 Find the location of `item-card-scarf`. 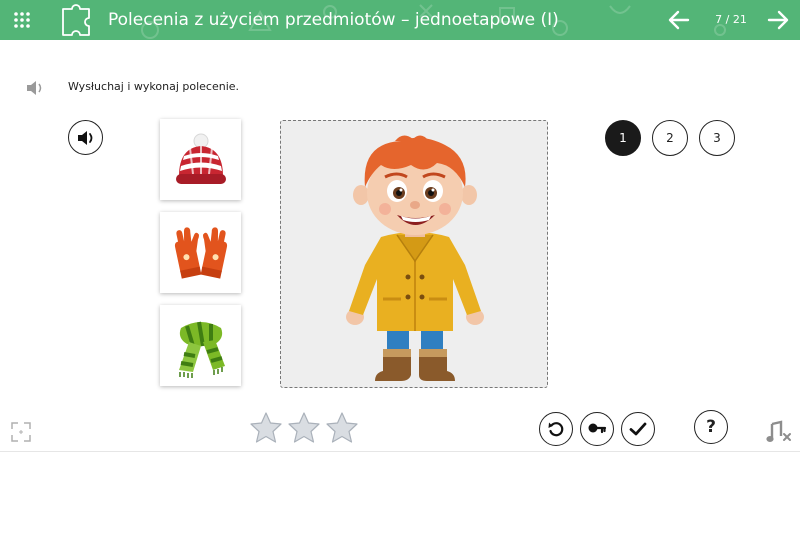

item-card-scarf is located at coordinates (200, 345).